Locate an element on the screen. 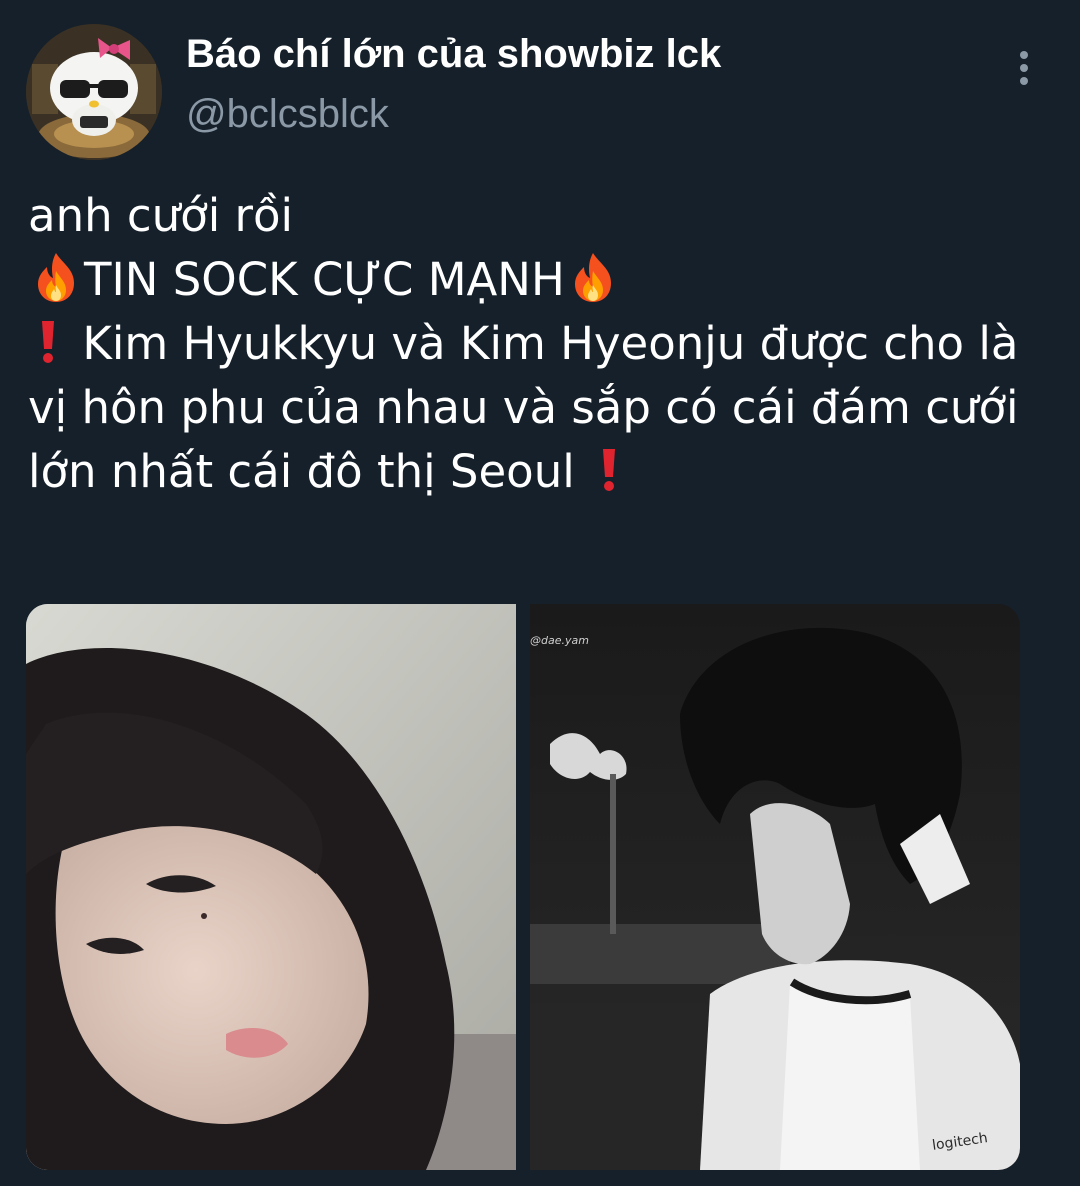  tweet-headline: TIN SOCK CỰC MẠNH is located at coordinates (324, 279).